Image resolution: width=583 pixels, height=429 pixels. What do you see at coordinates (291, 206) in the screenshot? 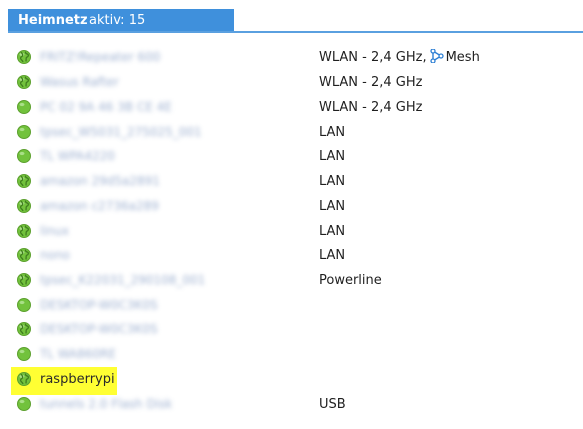
I see `device-row: amazon c2736a289 LAN` at bounding box center [291, 206].